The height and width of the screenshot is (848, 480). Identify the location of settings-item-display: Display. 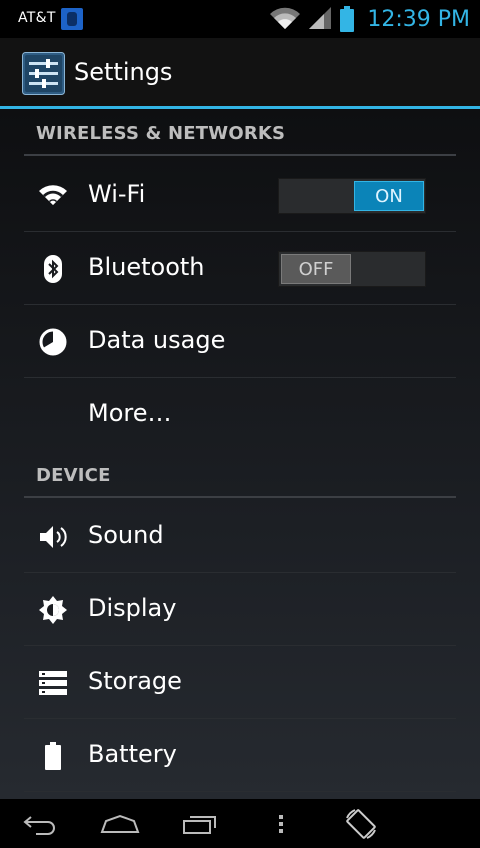
(240, 609).